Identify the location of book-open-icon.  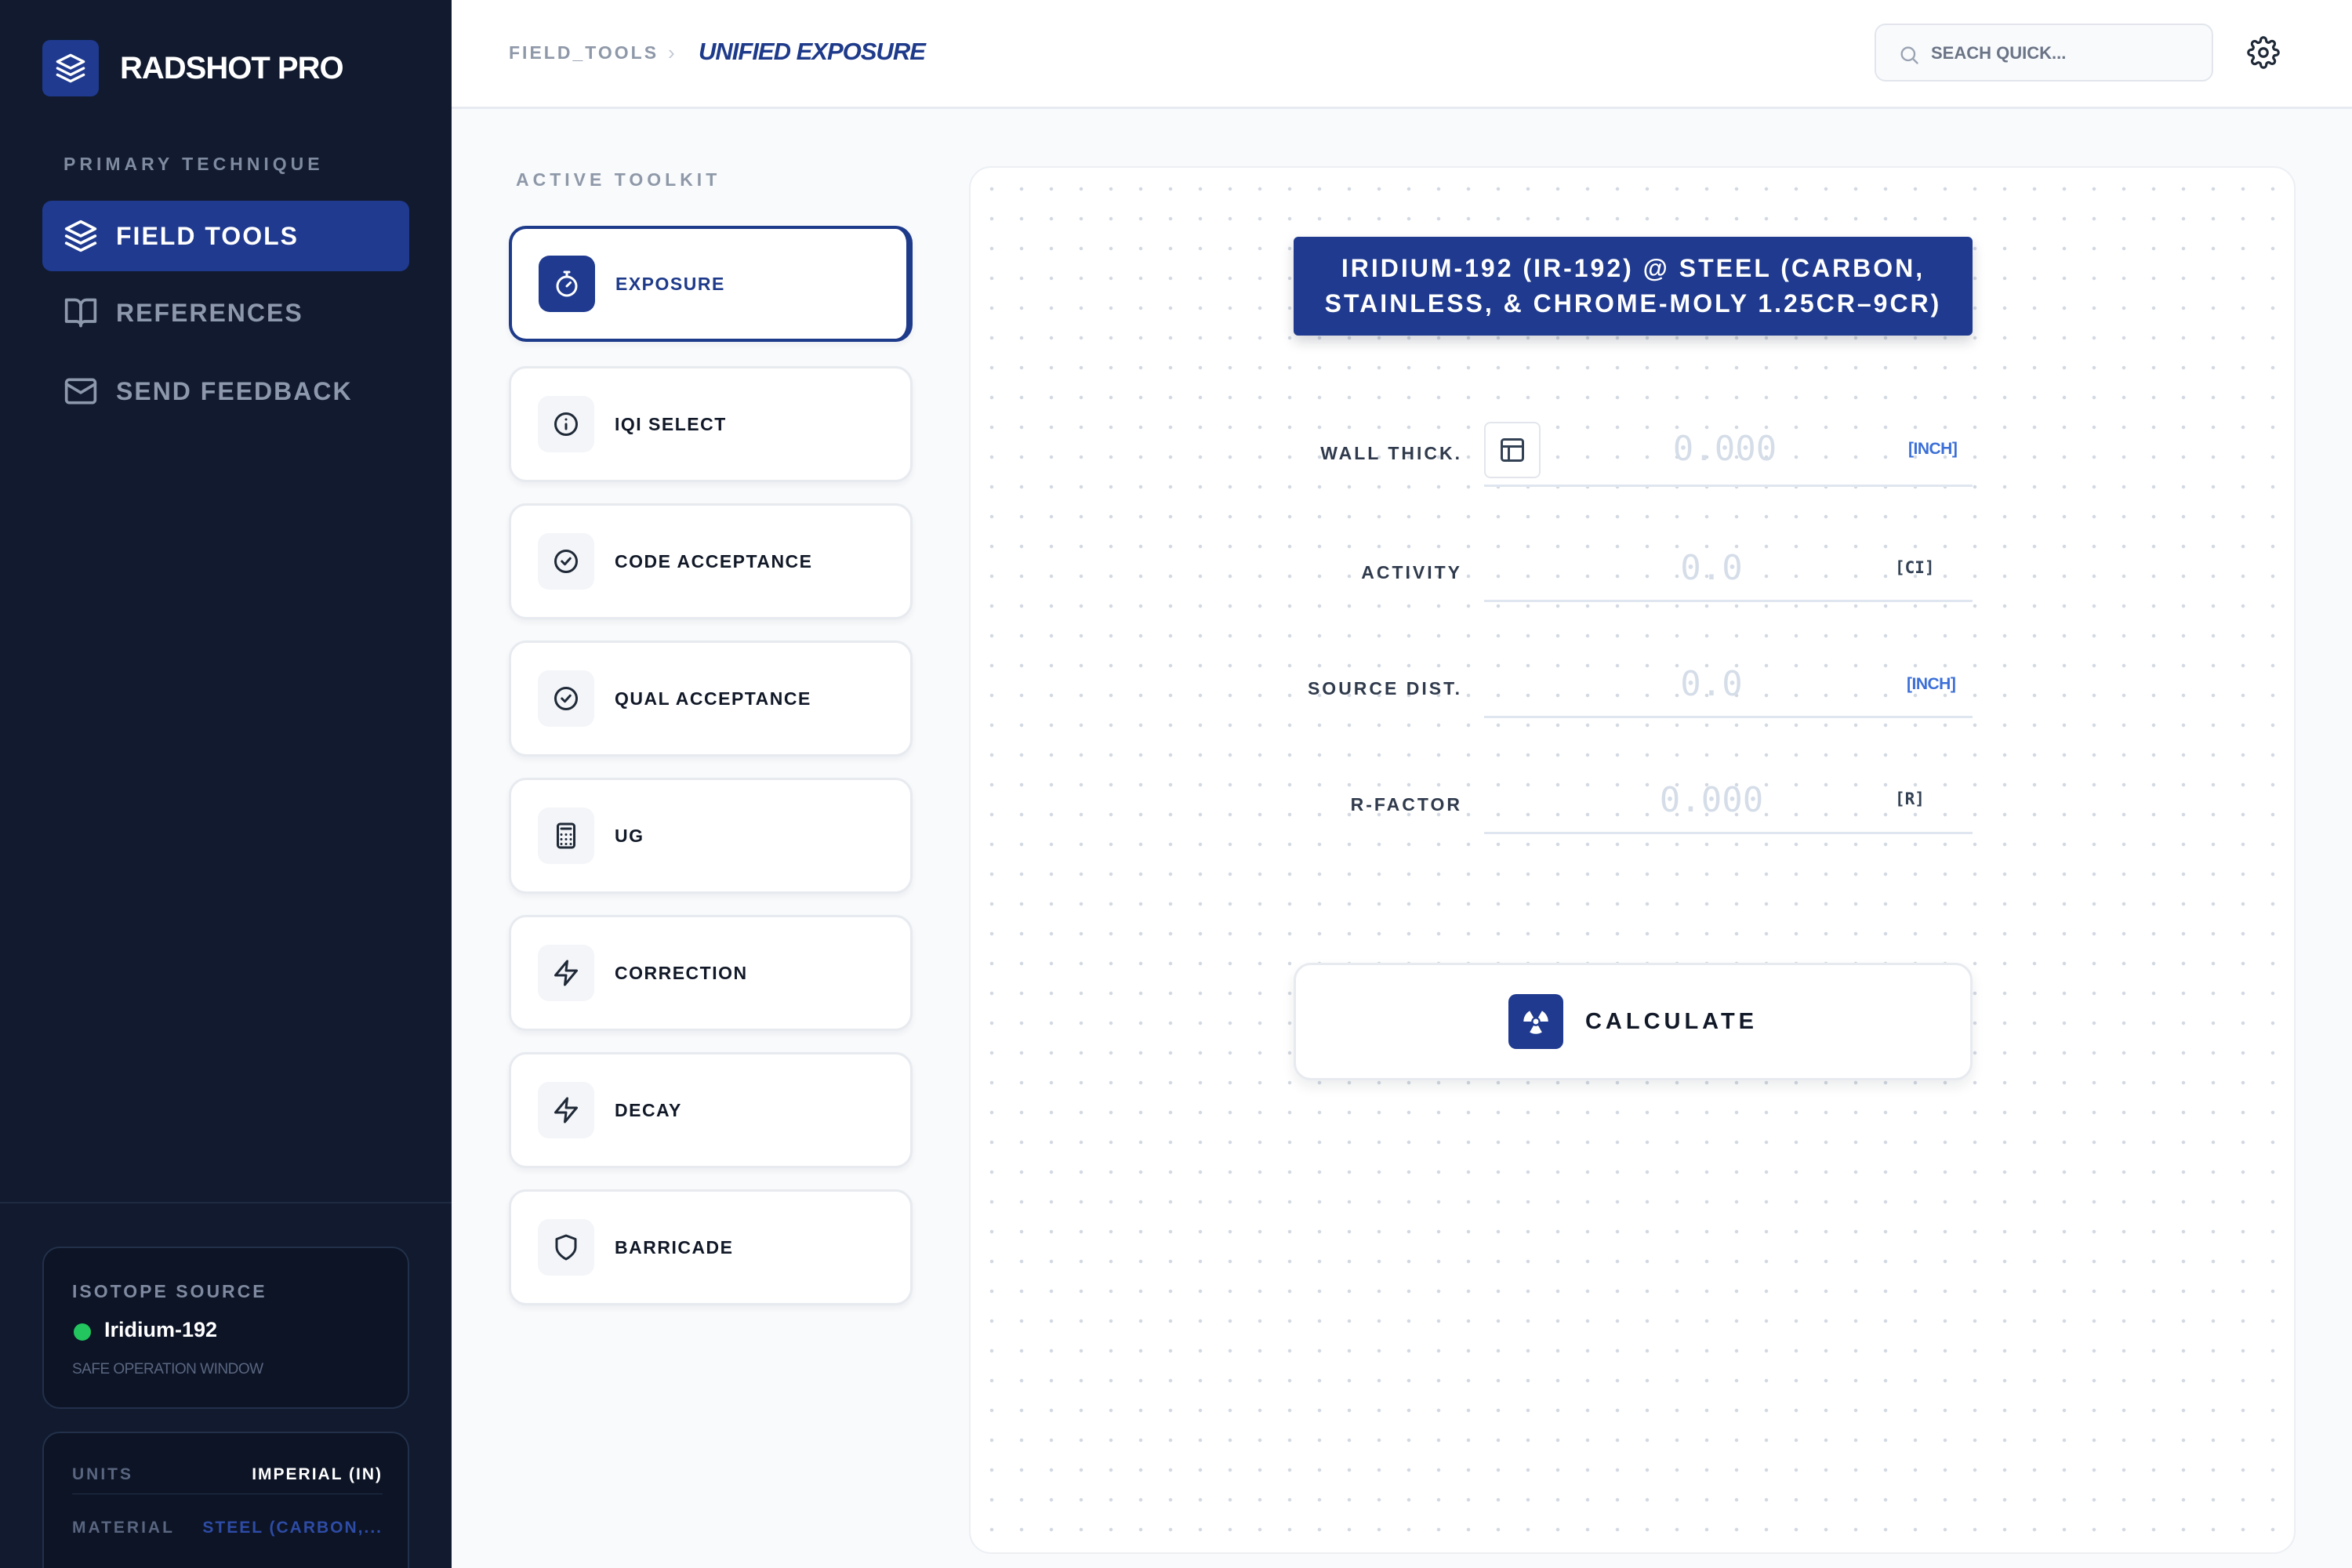
(80, 313).